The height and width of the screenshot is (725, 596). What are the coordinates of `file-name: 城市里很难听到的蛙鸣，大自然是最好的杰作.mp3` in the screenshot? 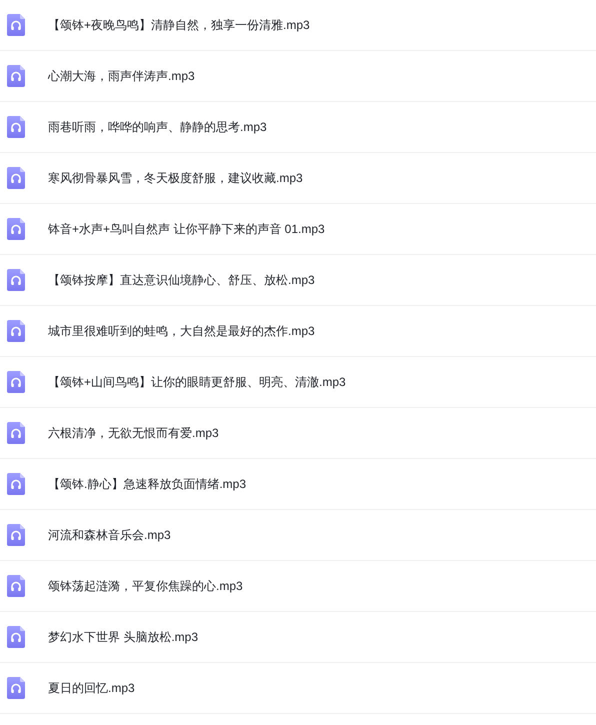 It's located at (181, 331).